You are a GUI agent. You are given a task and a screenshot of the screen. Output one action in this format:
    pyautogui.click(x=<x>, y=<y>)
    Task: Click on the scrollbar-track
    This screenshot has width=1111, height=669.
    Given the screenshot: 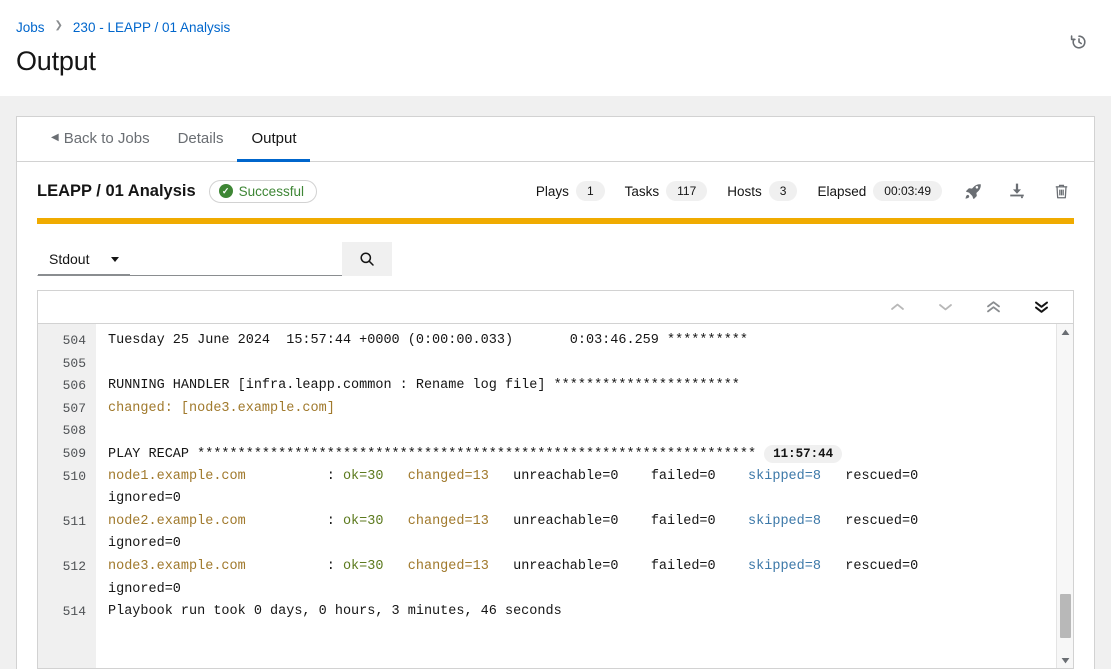 What is the action you would take?
    pyautogui.click(x=1065, y=496)
    